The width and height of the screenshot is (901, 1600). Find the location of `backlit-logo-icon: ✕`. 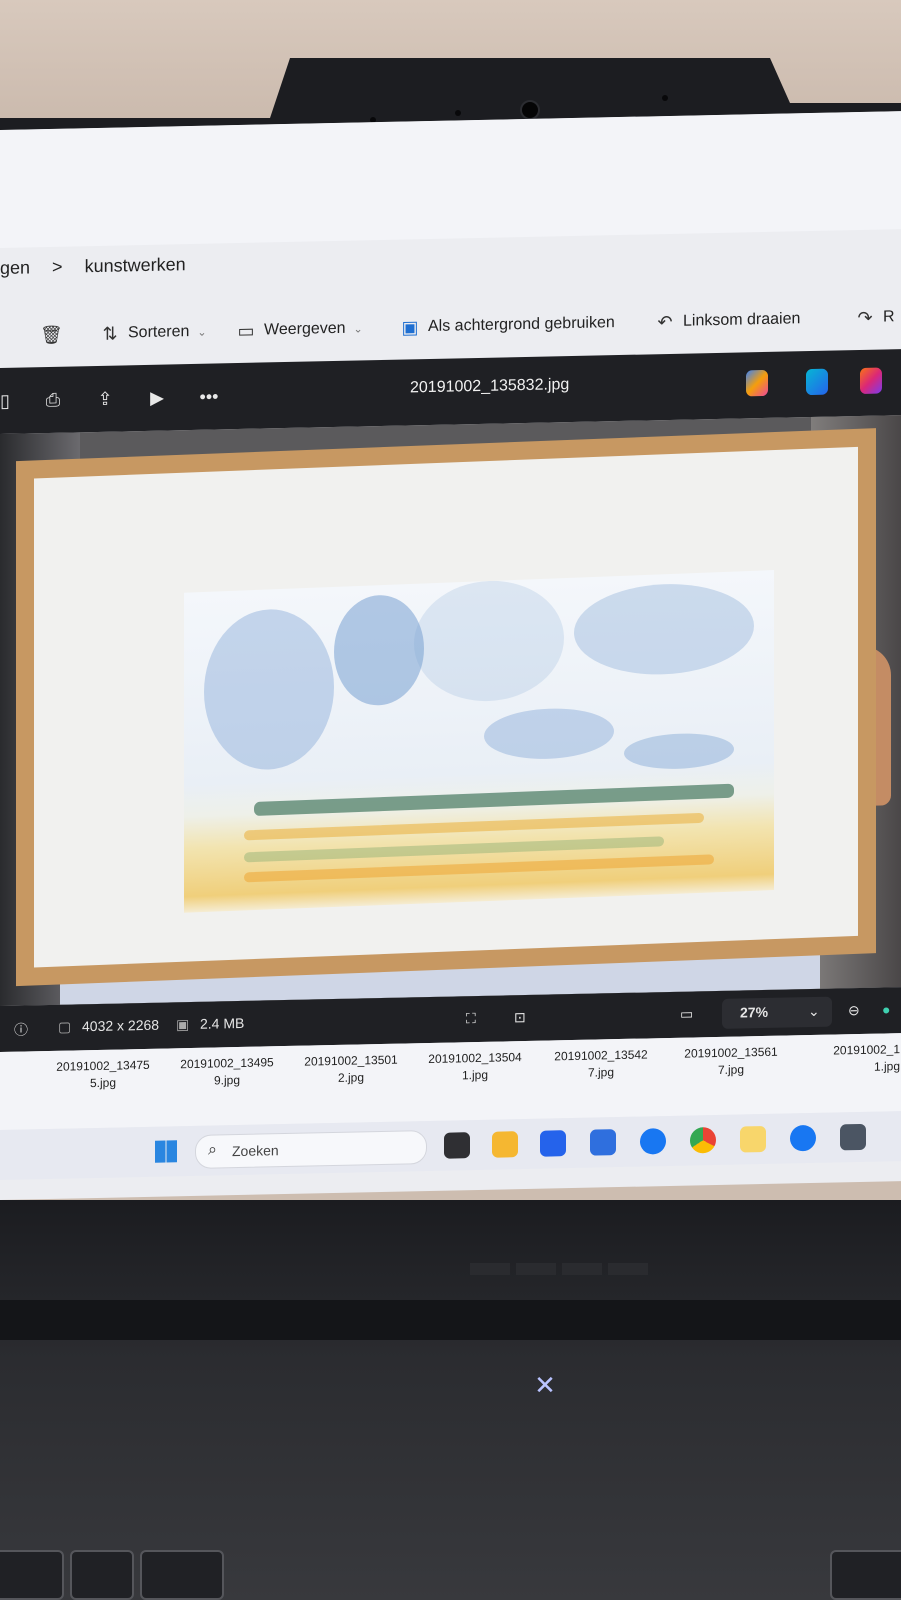

backlit-logo-icon: ✕ is located at coordinates (545, 1385).